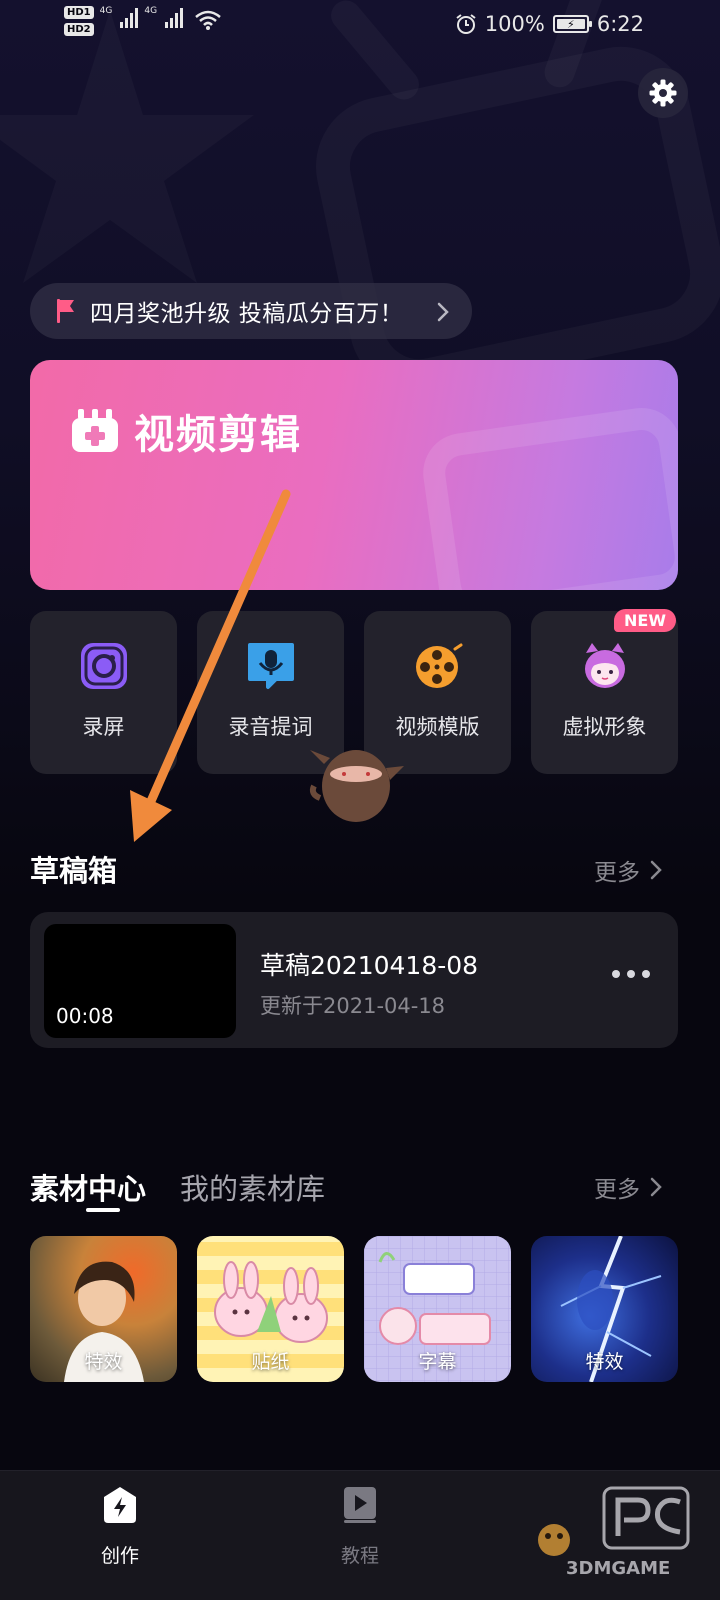  I want to click on hd-badges: HD1 HD2, so click(79, 21).